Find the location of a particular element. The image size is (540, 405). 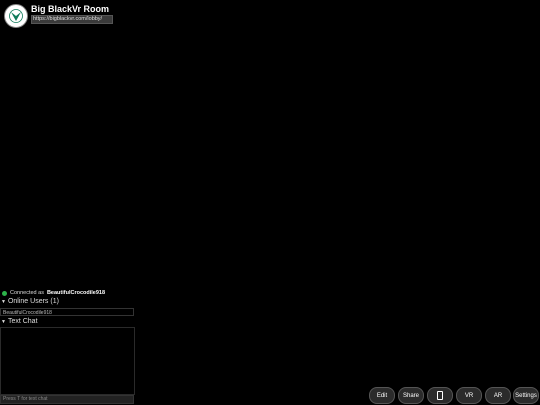

vr-button: VR is located at coordinates (469, 395).